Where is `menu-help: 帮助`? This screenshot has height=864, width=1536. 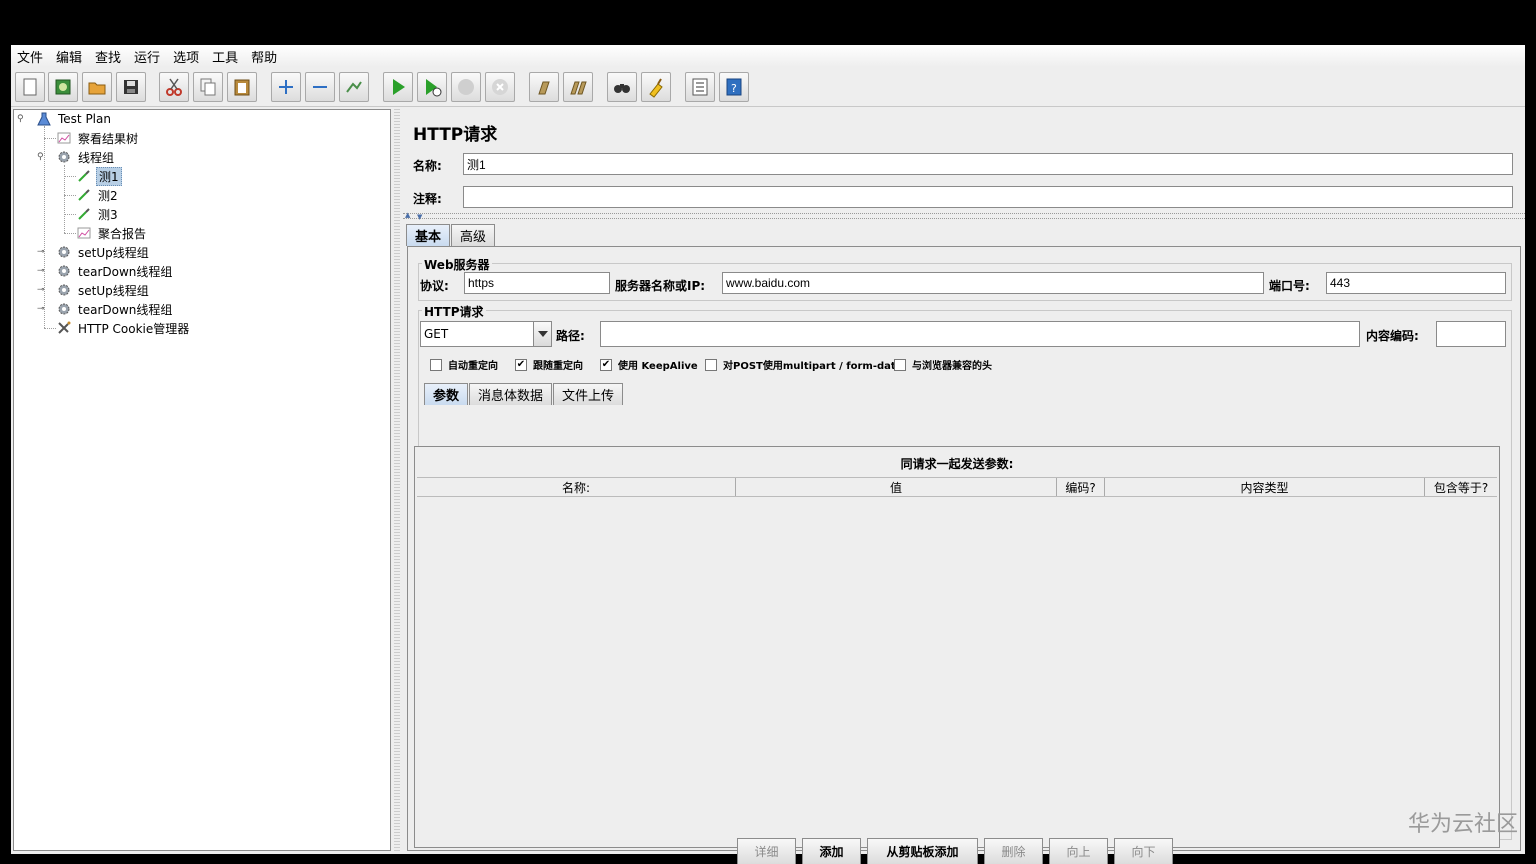
menu-help: 帮助 is located at coordinates (264, 56).